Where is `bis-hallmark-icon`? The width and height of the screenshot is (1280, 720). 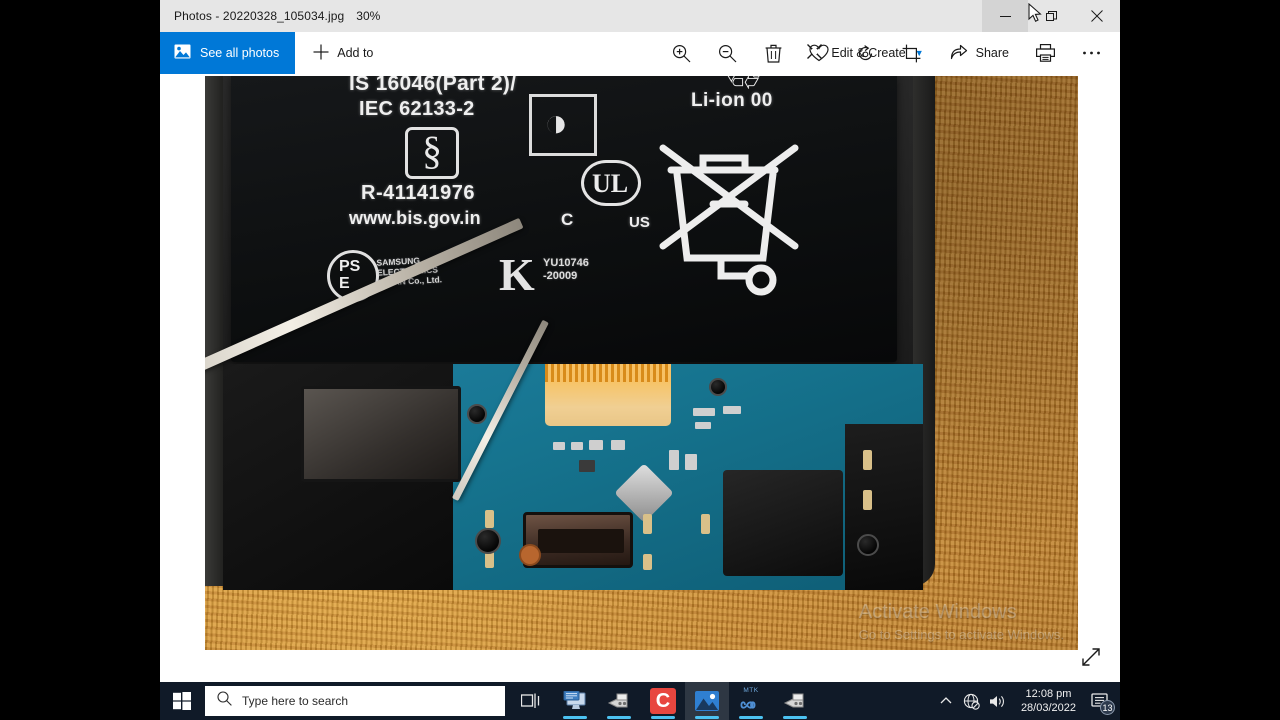
bis-hallmark-icon is located at coordinates (563, 125).